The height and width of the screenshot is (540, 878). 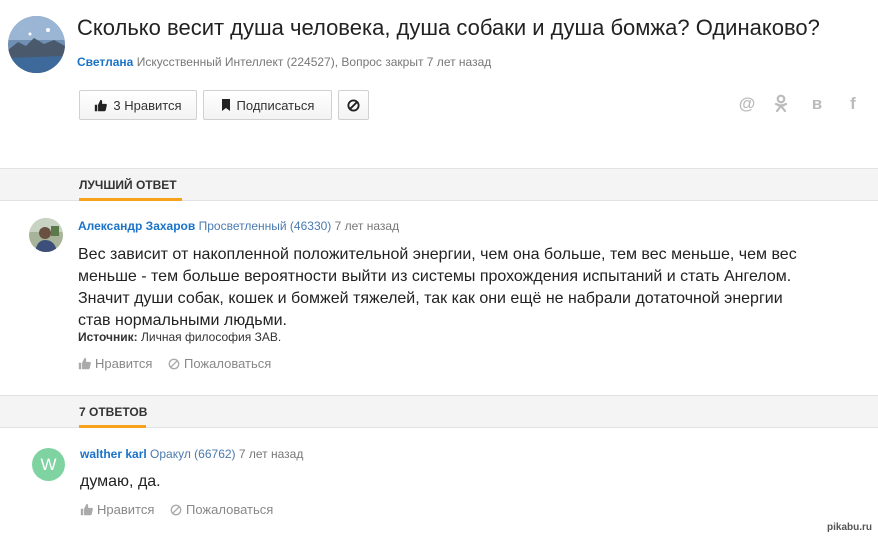 What do you see at coordinates (367, 226) in the screenshot?
I see `best-answer-time: 7 лет назад` at bounding box center [367, 226].